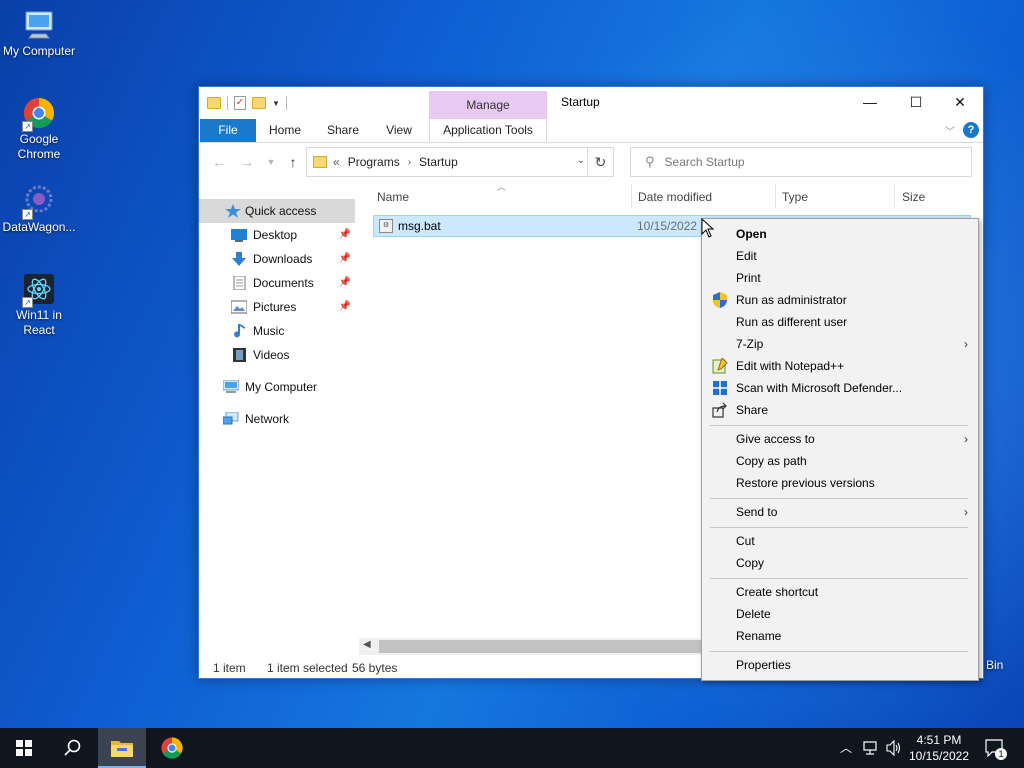 Image resolution: width=1024 pixels, height=768 pixels. What do you see at coordinates (650, 161) in the screenshot?
I see `search-icon: ⚲` at bounding box center [650, 161].